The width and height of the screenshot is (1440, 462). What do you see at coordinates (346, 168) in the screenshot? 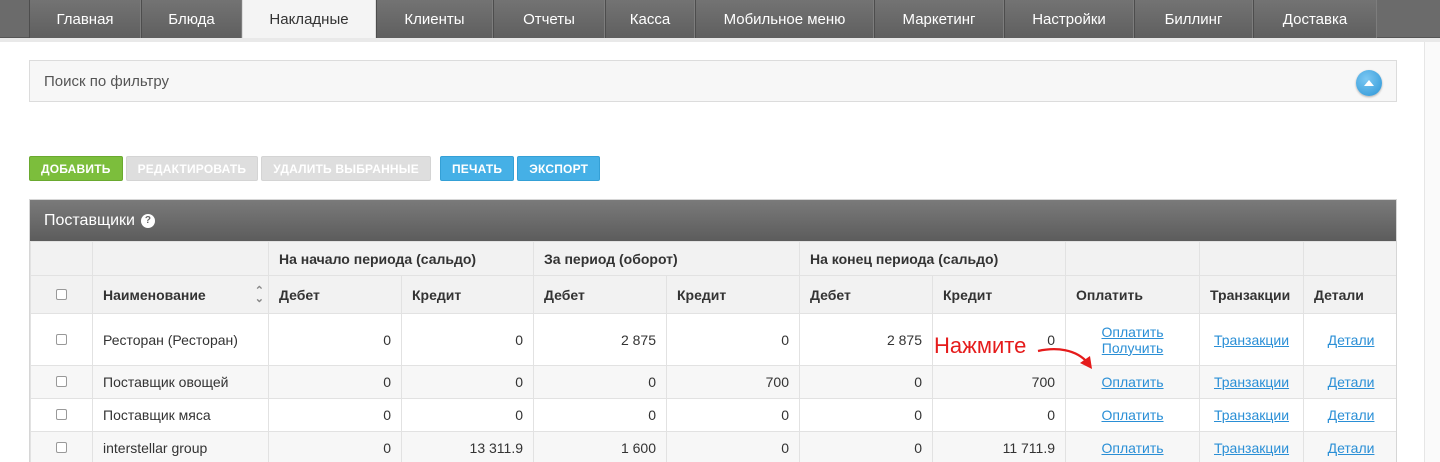
I see `delete-selected-button: УДАЛИТЬ ВЫБРАННЫЕ` at bounding box center [346, 168].